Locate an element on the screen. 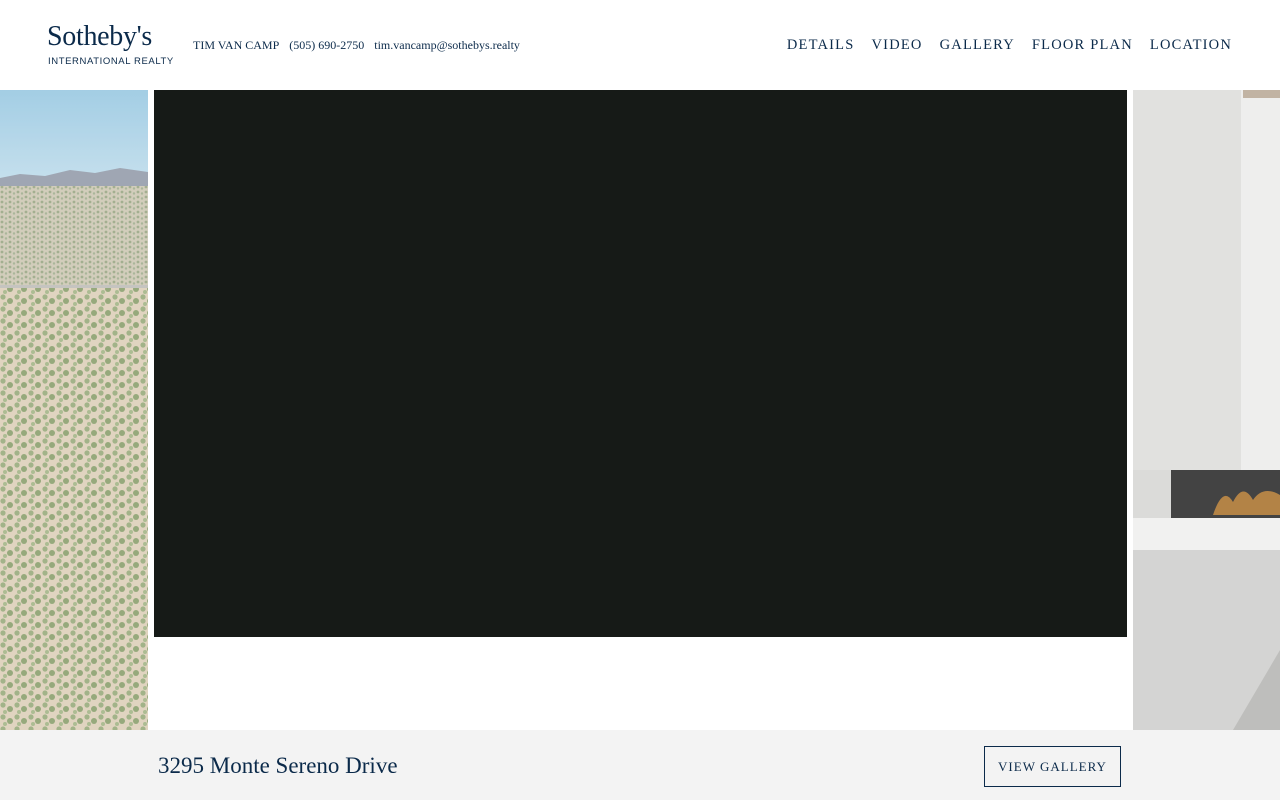  nav-floor-plan: FLOOR PLAN is located at coordinates (1082, 45).